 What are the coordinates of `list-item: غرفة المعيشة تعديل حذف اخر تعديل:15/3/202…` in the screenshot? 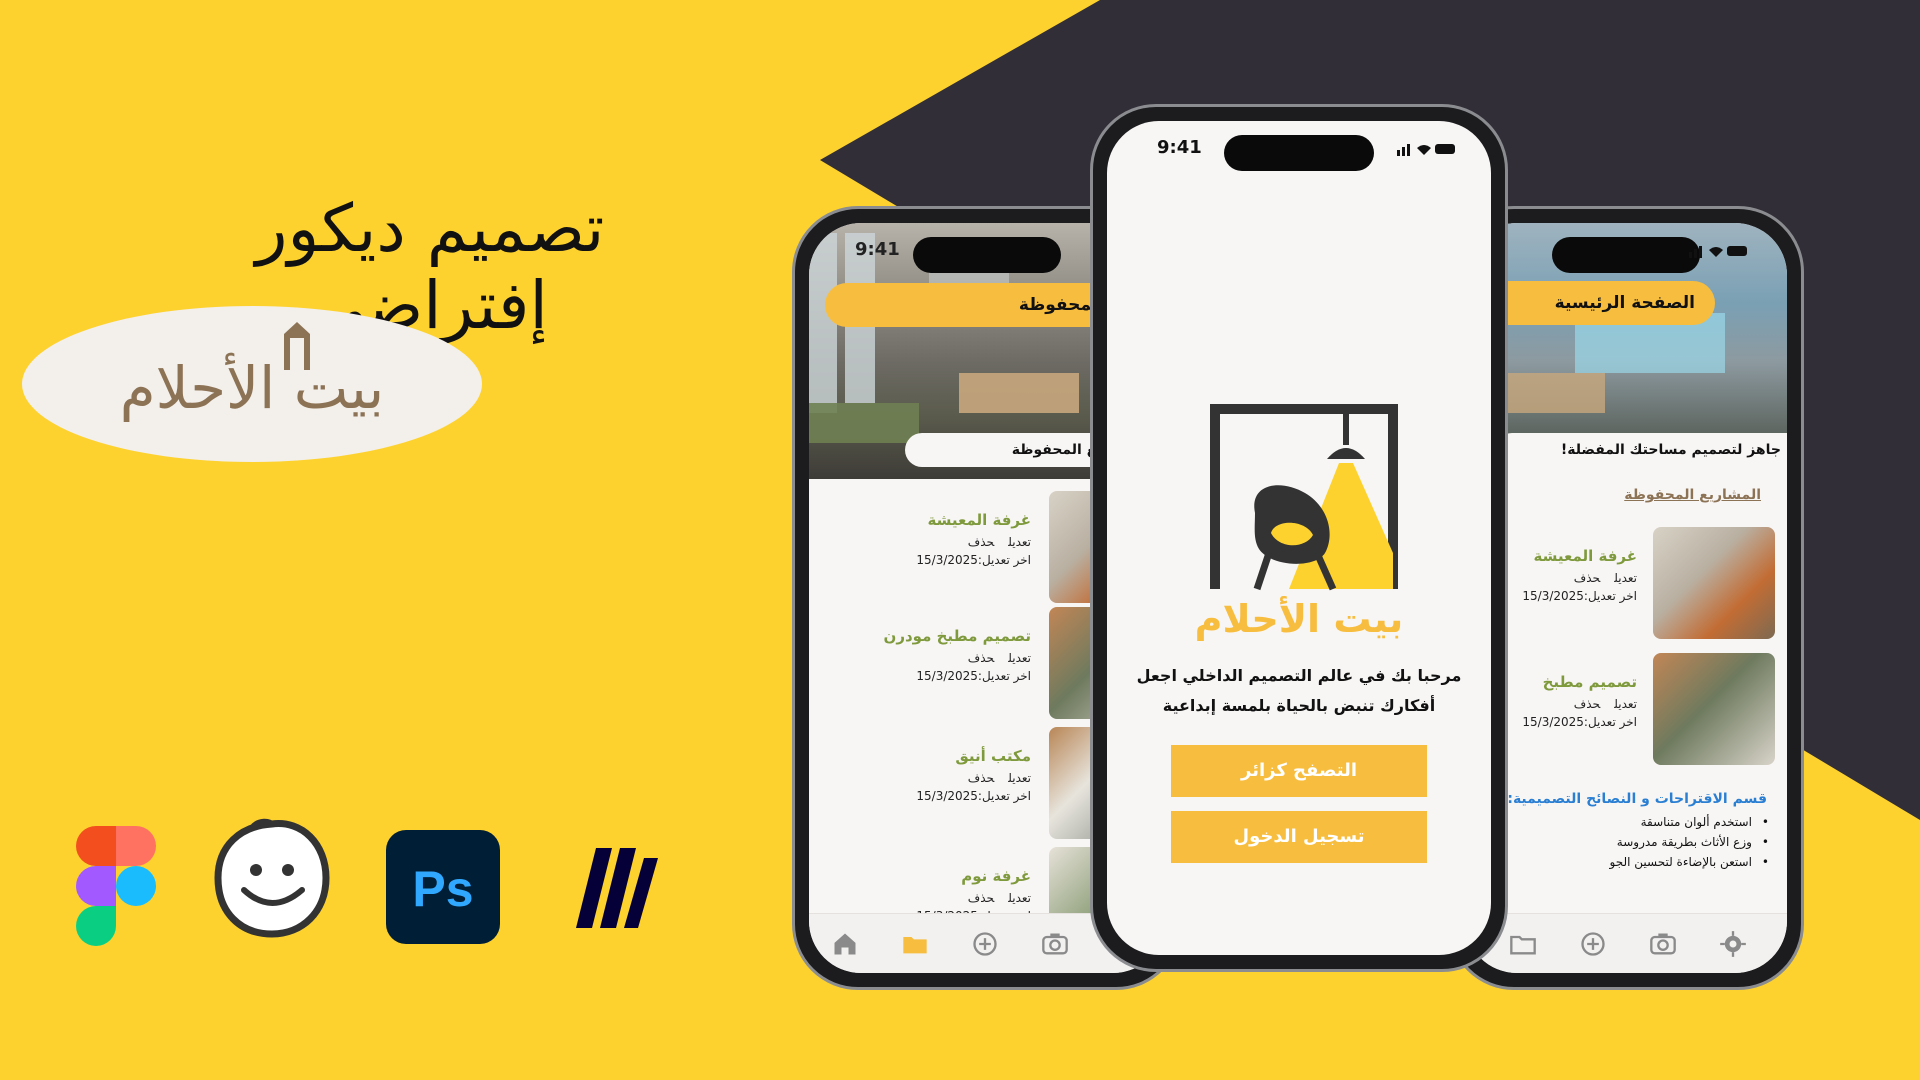 It's located at (1626, 584).